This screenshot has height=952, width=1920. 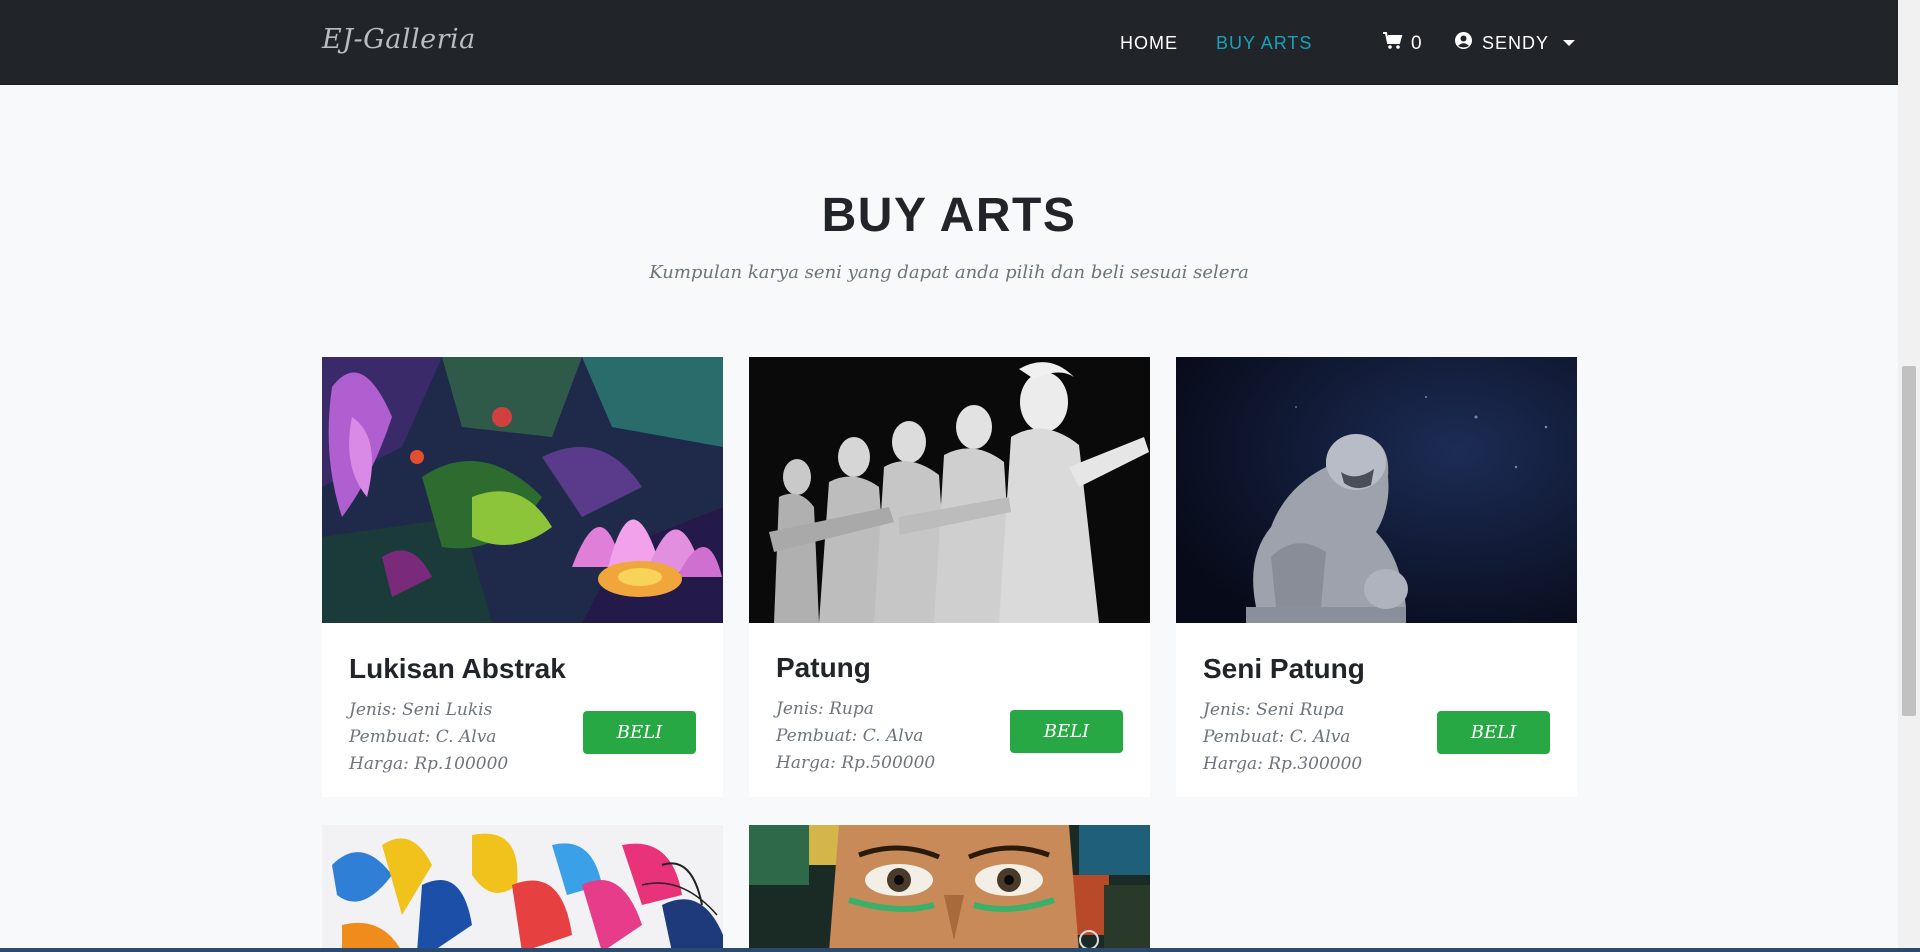 I want to click on cart-count: 0, so click(x=1416, y=43).